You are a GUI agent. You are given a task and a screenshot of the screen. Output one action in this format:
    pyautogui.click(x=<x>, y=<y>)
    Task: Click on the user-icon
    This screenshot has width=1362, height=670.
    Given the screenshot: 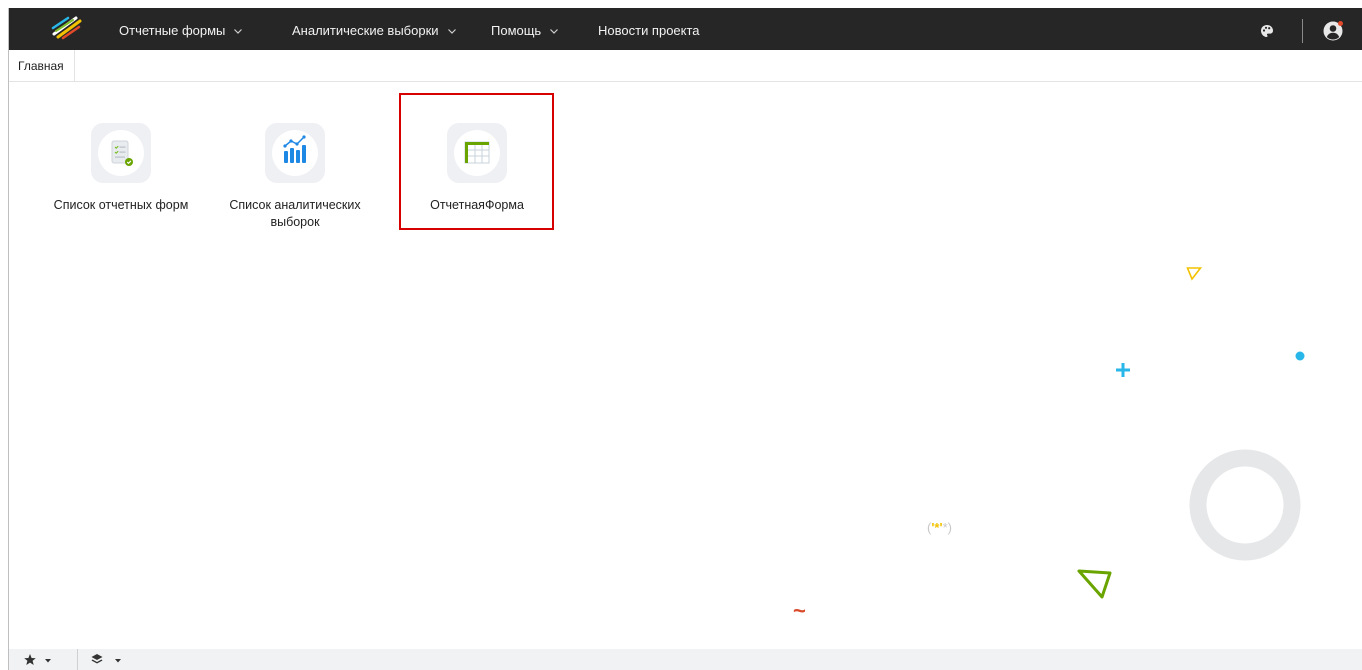 What is the action you would take?
    pyautogui.click(x=1333, y=31)
    